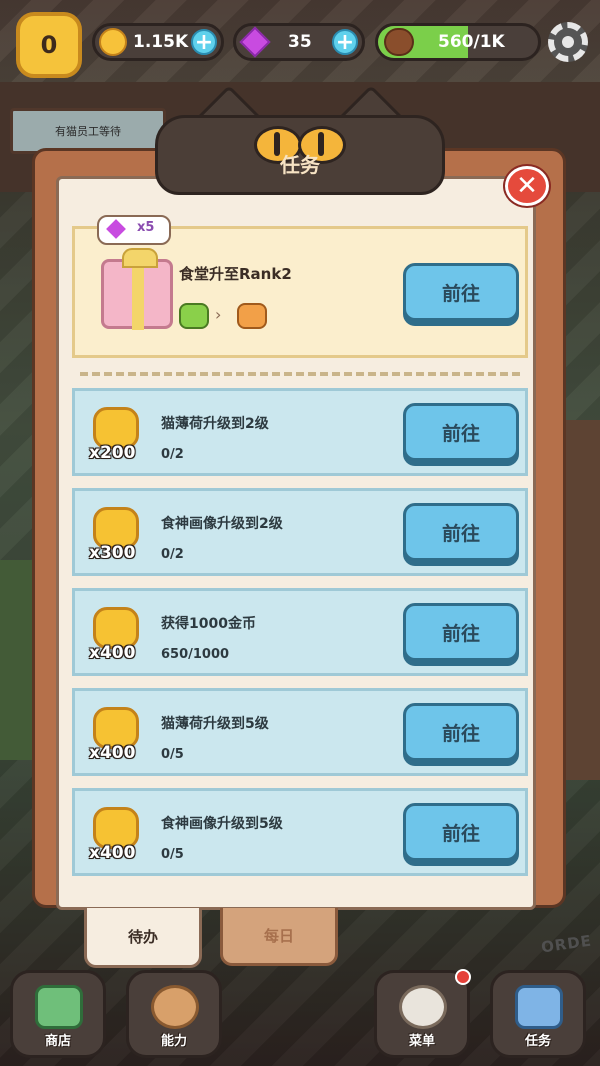 This screenshot has height=1066, width=600. Describe the element at coordinates (195, 654) in the screenshot. I see `task-progress: 650/1000` at that location.